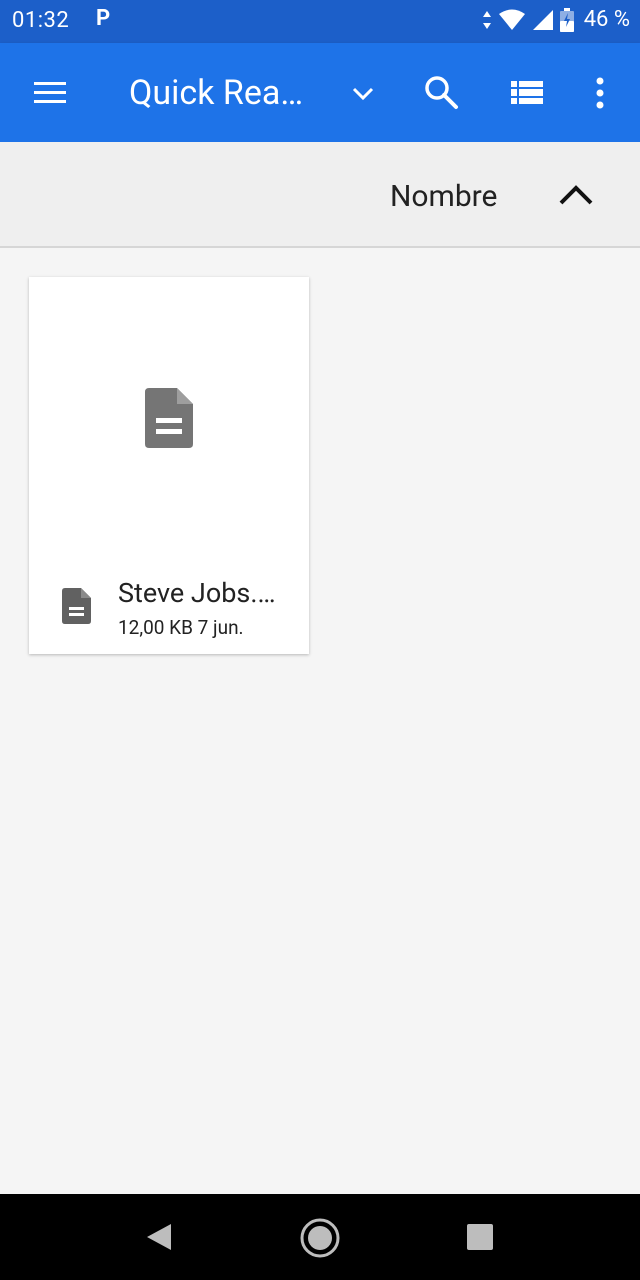  I want to click on menu-button, so click(50, 93).